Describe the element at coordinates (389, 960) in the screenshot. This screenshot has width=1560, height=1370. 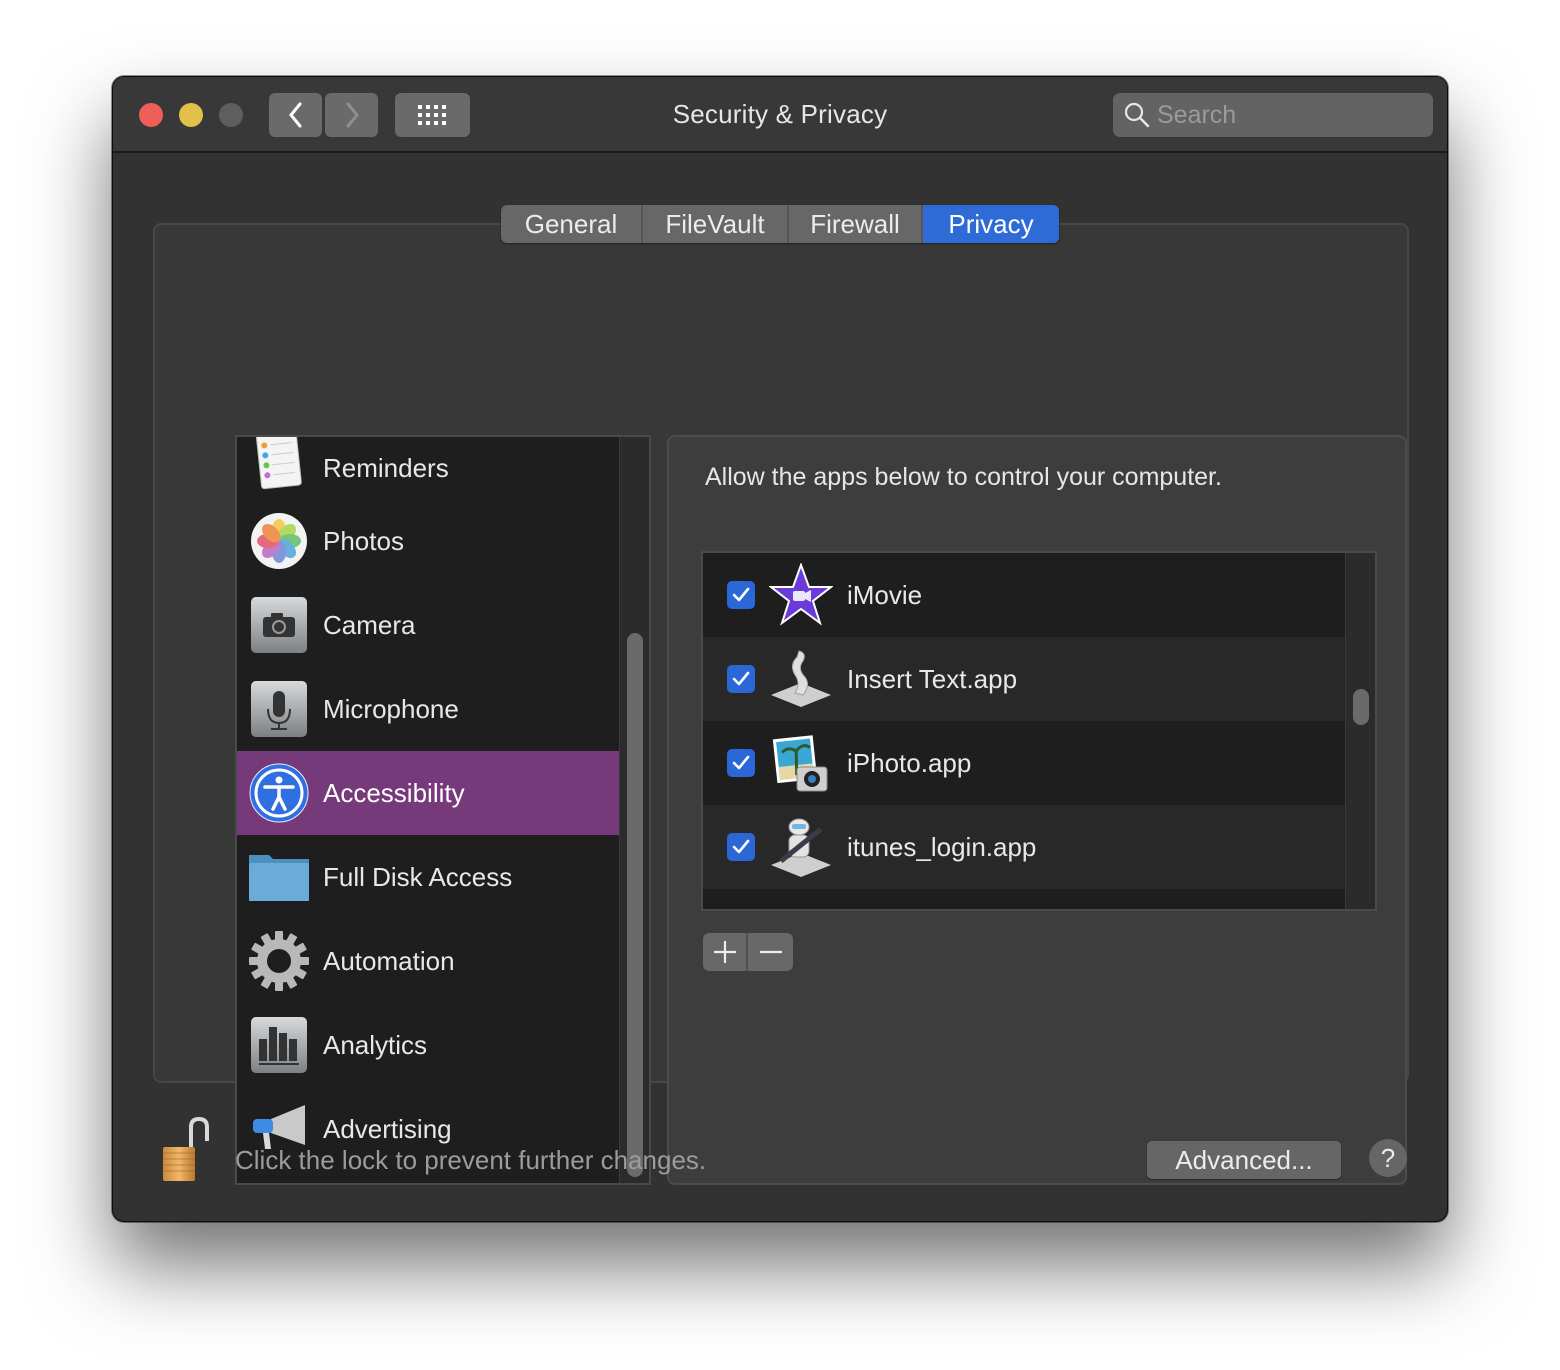
I see `sidebar-item-label: Automation` at that location.